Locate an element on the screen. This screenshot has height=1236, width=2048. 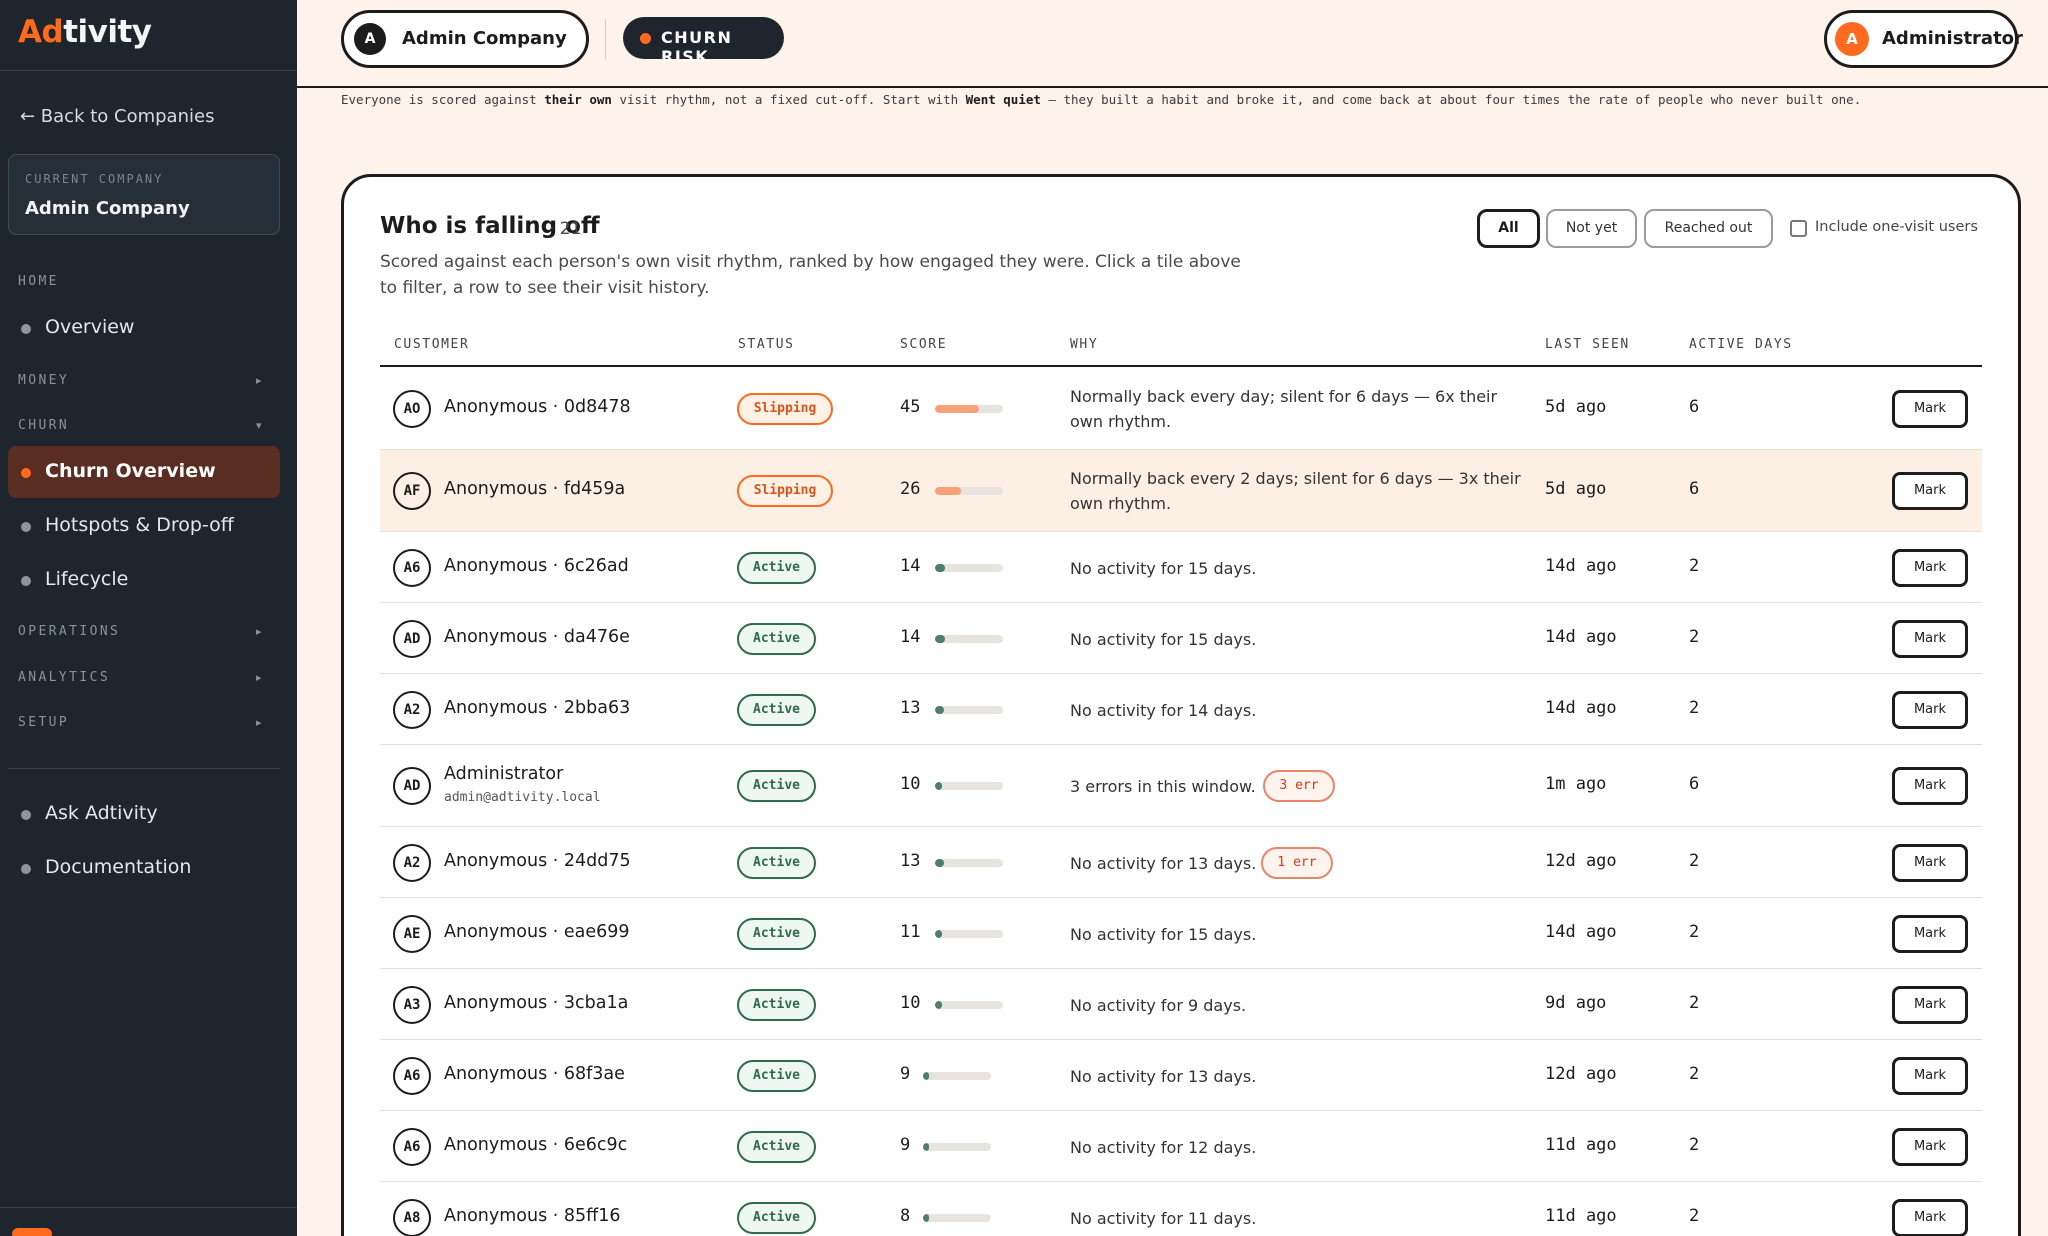
col-header-why: WHY is located at coordinates (1084, 344).